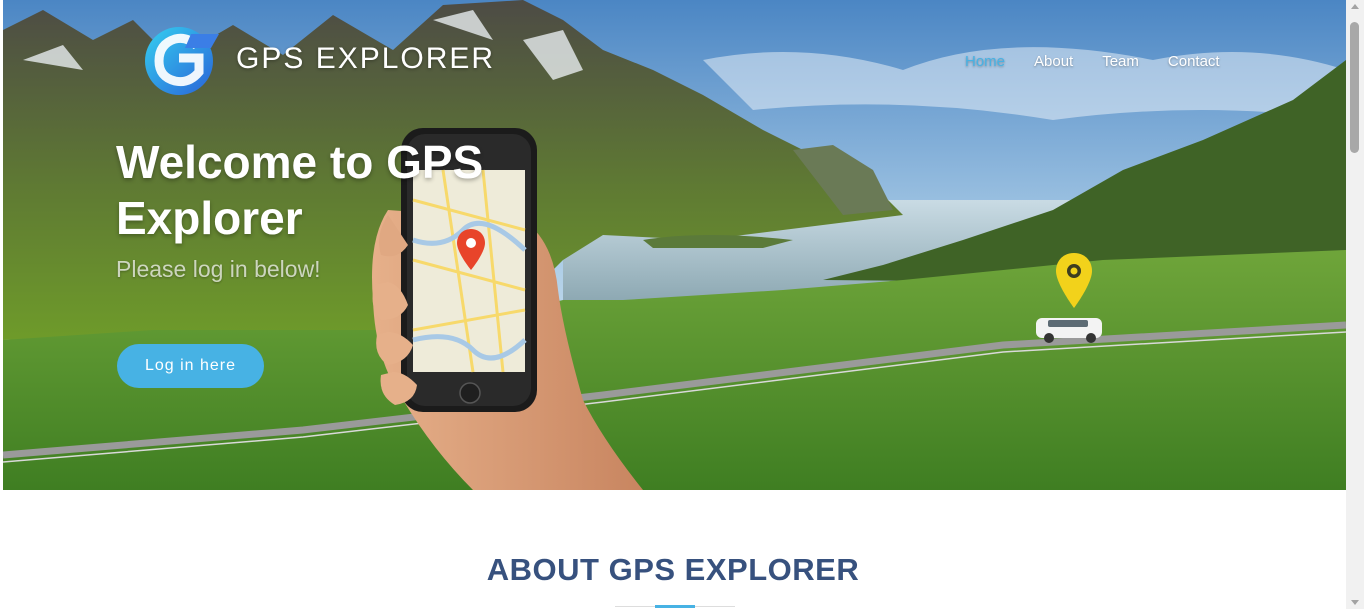 The image size is (1364, 609). I want to click on nav-item-home: Home, so click(985, 61).